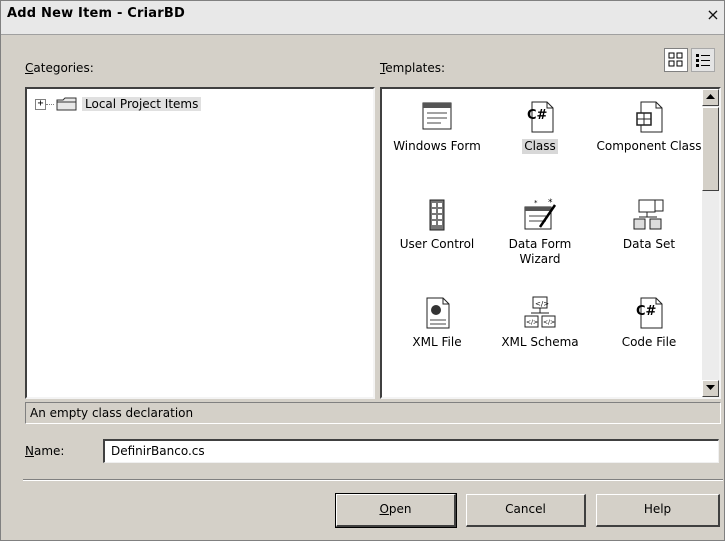 The width and height of the screenshot is (725, 541). What do you see at coordinates (540, 312) in the screenshot?
I see `xml-schema-icon: </> </> </>` at bounding box center [540, 312].